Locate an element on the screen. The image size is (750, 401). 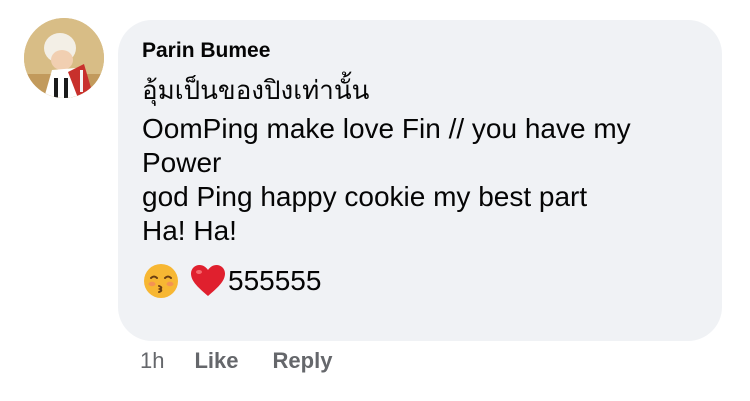
avatar is located at coordinates (64, 58).